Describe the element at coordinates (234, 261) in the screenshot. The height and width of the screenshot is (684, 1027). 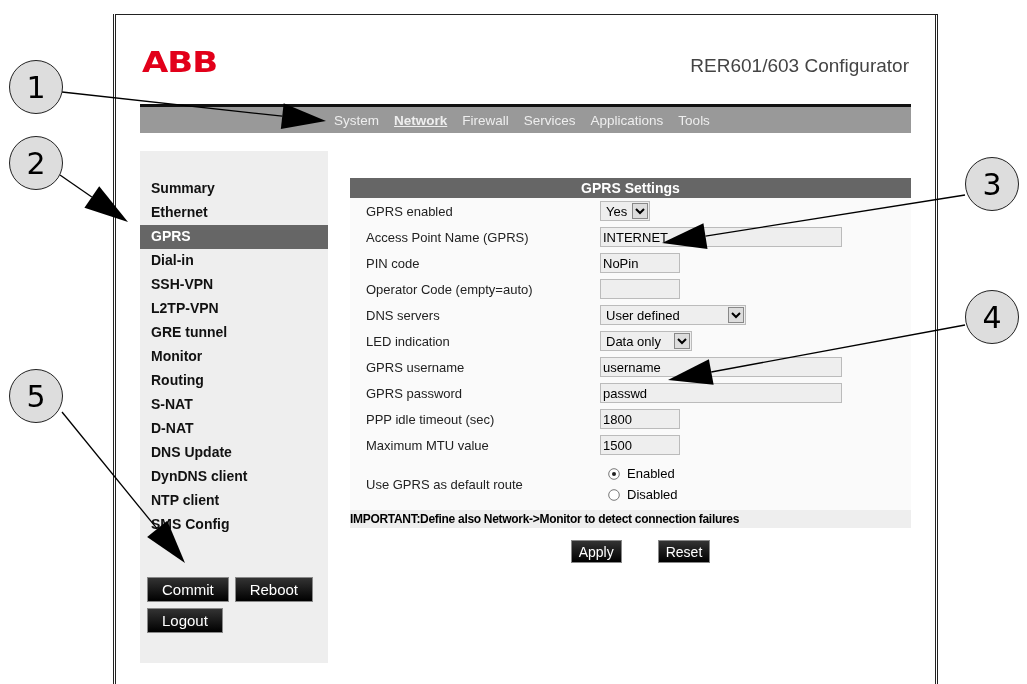
I see `sidebar-item: Dial-in` at that location.